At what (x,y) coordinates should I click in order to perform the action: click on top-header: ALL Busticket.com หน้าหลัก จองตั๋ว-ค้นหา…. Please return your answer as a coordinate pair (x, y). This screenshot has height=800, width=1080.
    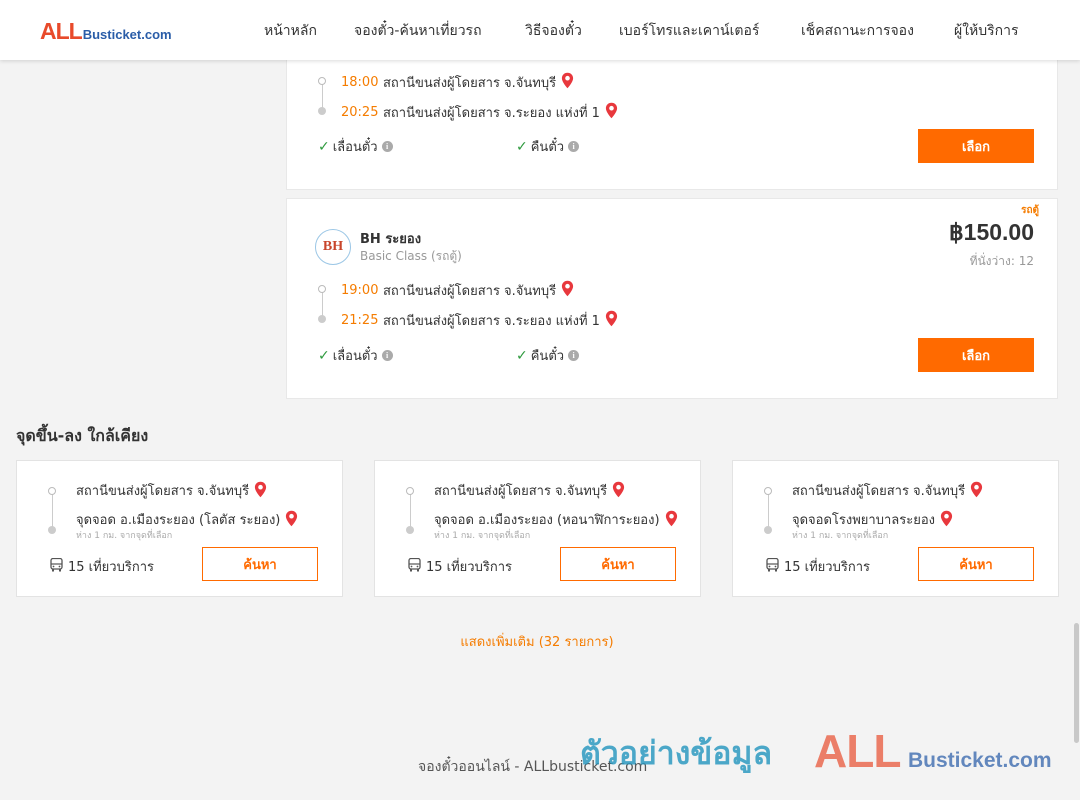
    Looking at the image, I should click on (540, 30).